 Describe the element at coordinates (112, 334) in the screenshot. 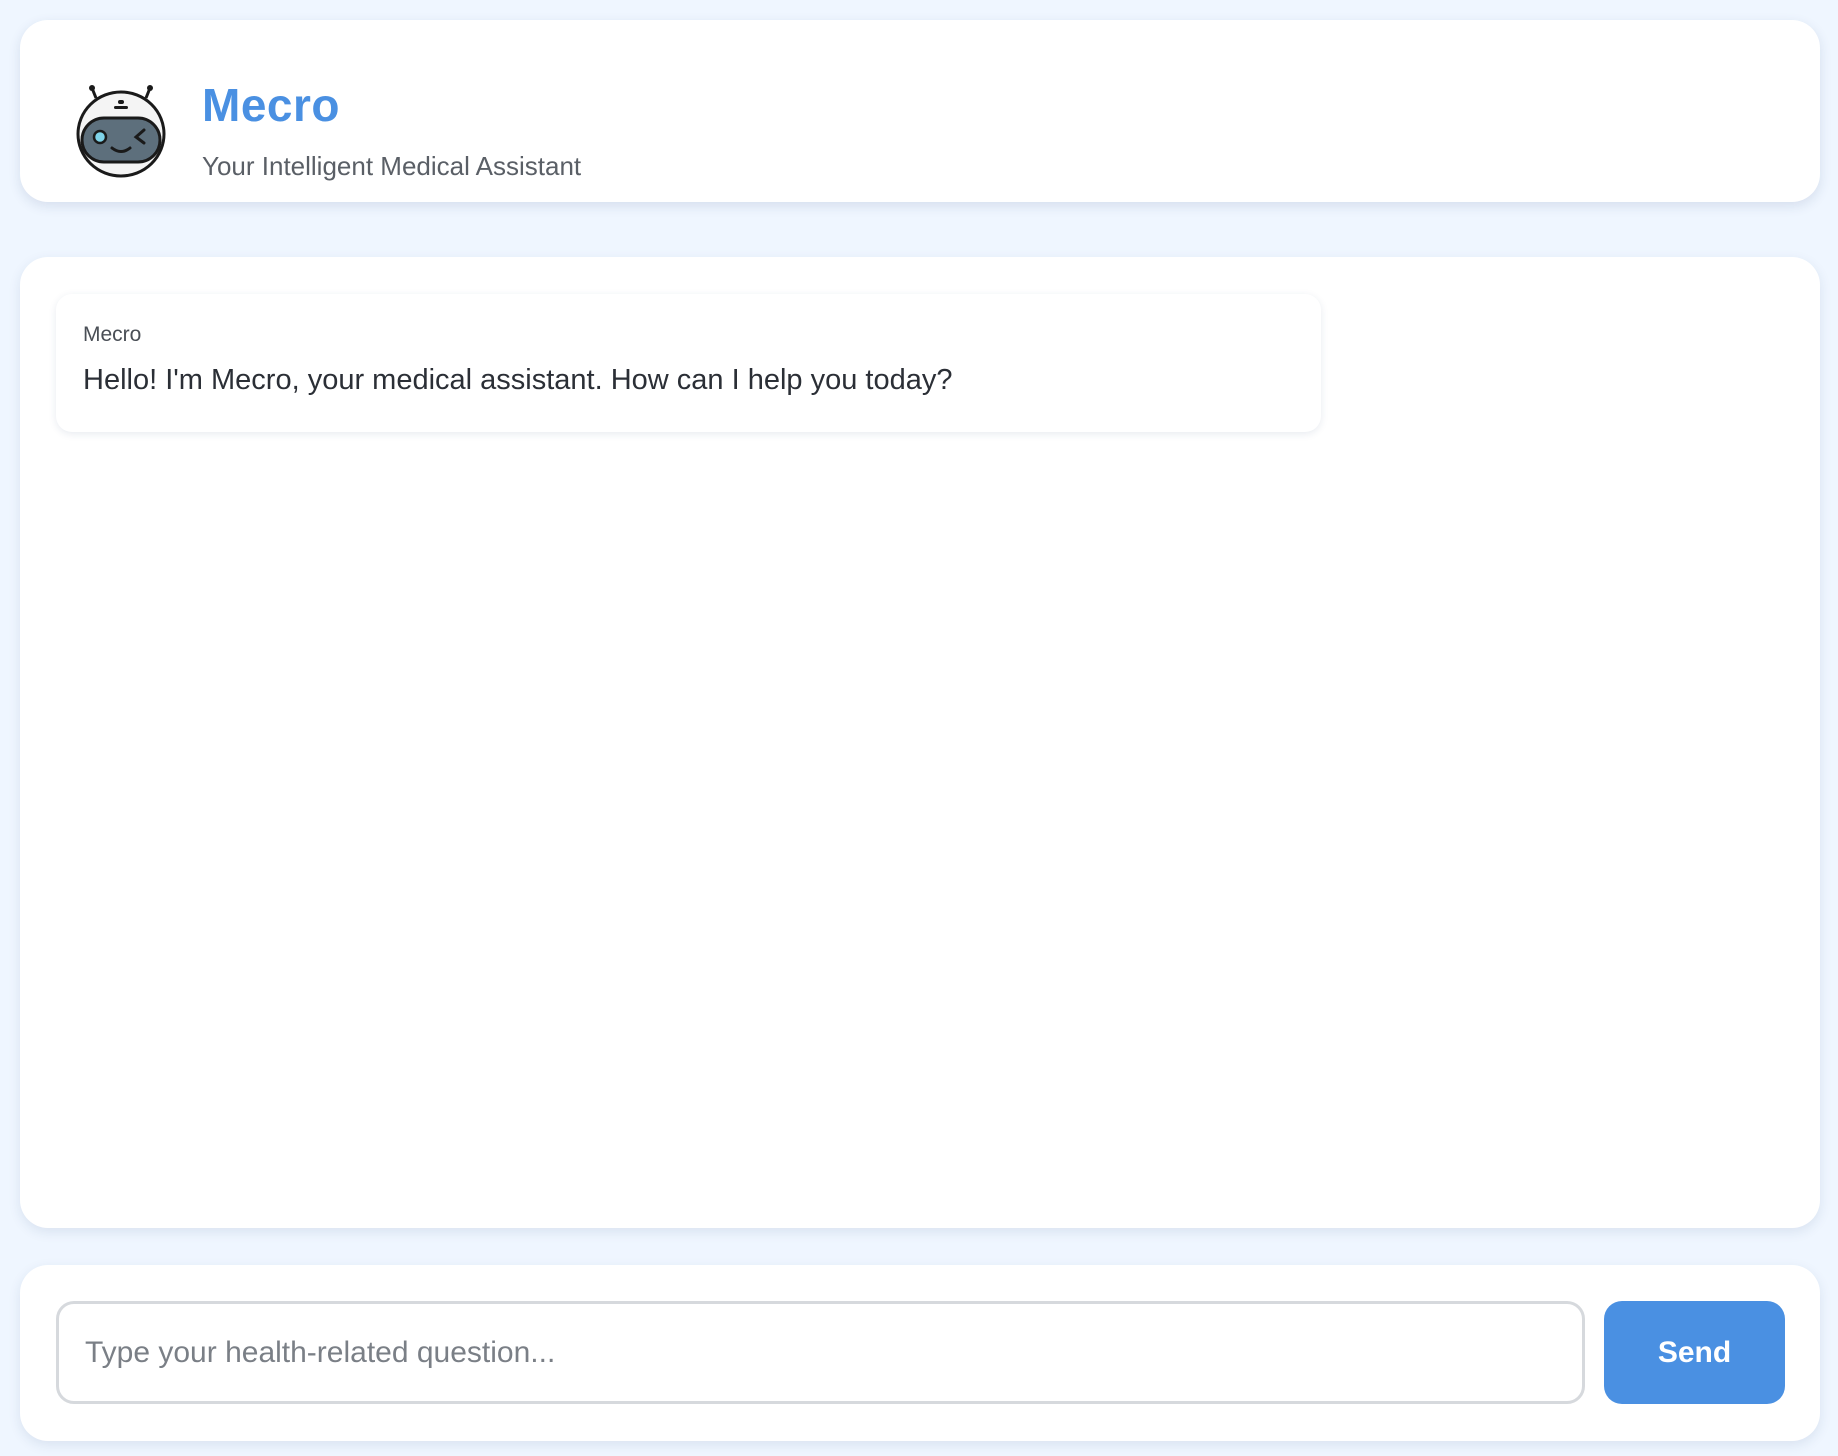

I see `message-sender: Mecro` at that location.